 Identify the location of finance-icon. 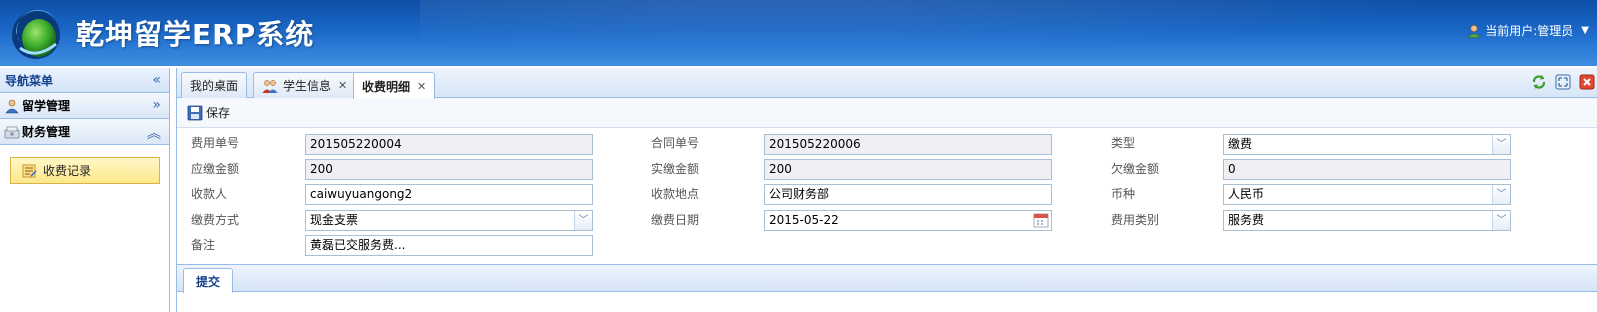
(12, 132).